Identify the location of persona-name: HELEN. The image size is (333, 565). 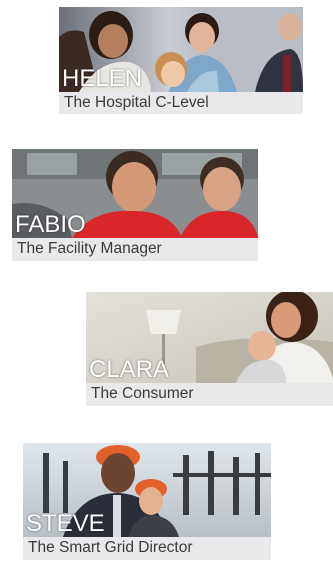
(102, 78).